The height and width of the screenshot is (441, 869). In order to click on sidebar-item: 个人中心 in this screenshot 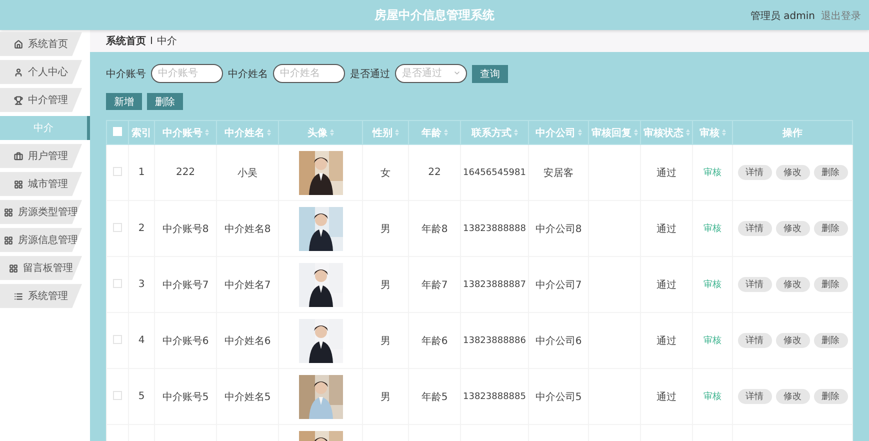, I will do `click(41, 72)`.